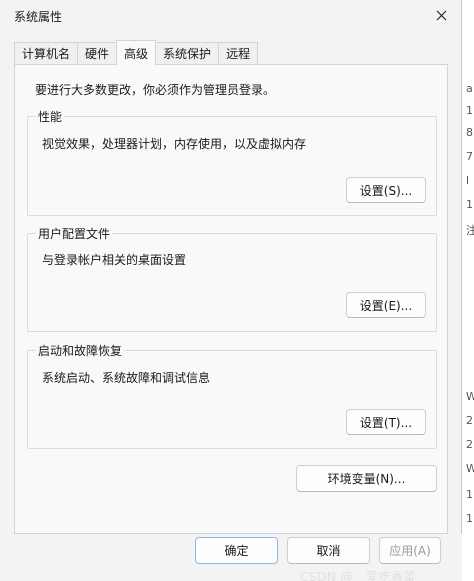 The image size is (474, 581). I want to click on admin-note: 要进行大多数更改，你必须作为管理员登录。, so click(155, 90).